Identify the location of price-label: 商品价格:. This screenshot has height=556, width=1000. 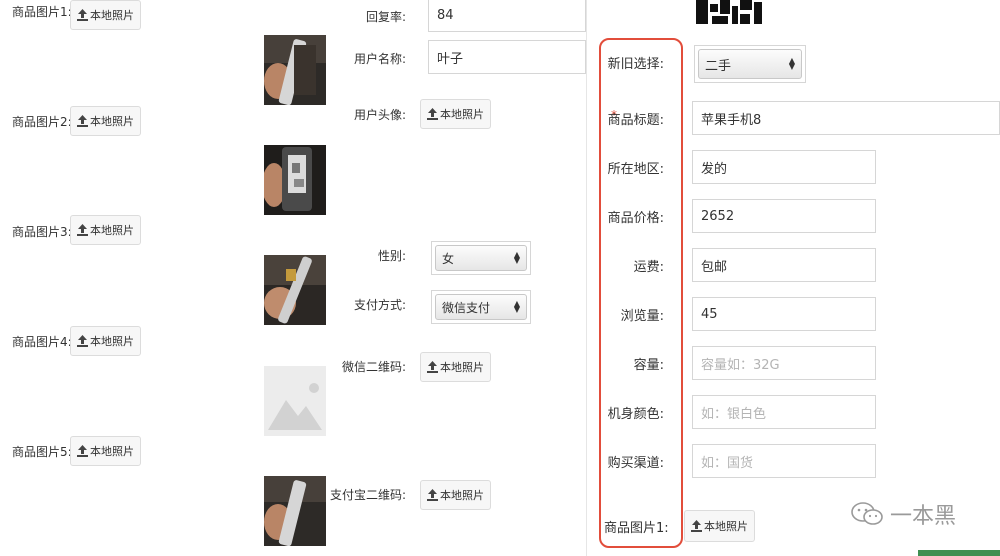
(635, 218).